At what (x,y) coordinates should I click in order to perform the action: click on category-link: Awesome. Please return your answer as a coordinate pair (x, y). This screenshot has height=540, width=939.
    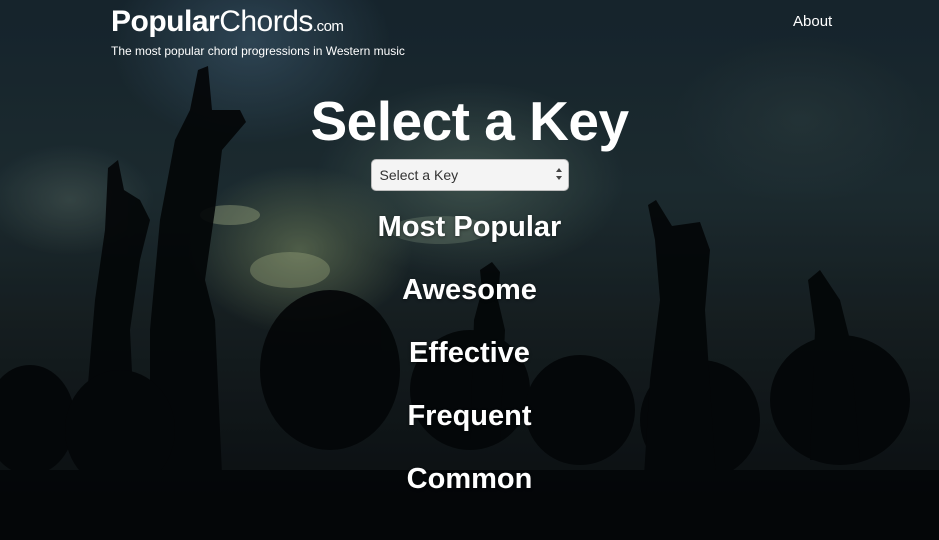
    Looking at the image, I should click on (469, 290).